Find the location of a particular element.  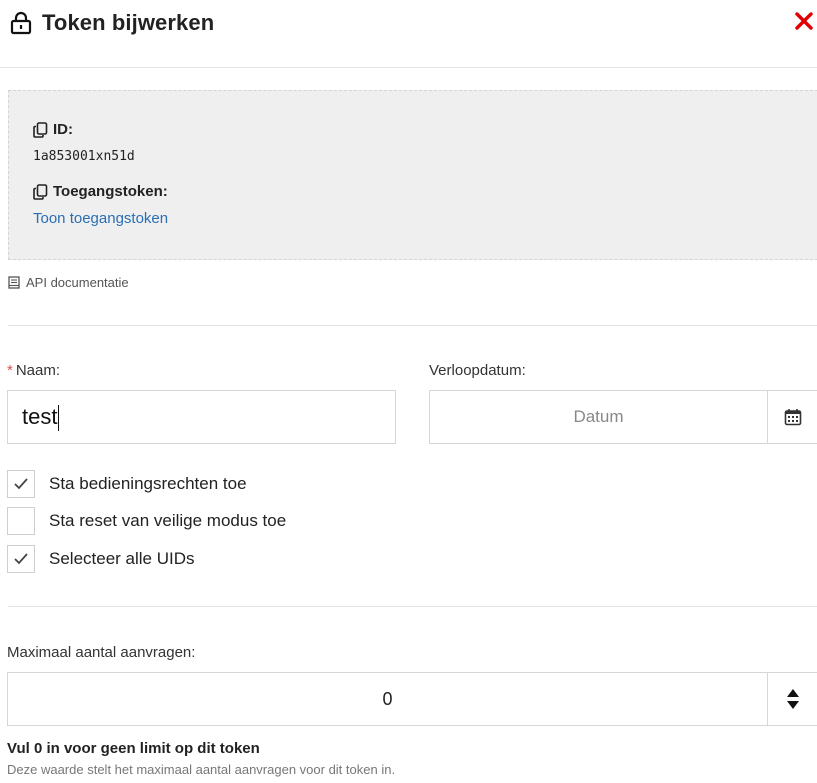

api-documentation-link: API documentatie is located at coordinates (68, 282).